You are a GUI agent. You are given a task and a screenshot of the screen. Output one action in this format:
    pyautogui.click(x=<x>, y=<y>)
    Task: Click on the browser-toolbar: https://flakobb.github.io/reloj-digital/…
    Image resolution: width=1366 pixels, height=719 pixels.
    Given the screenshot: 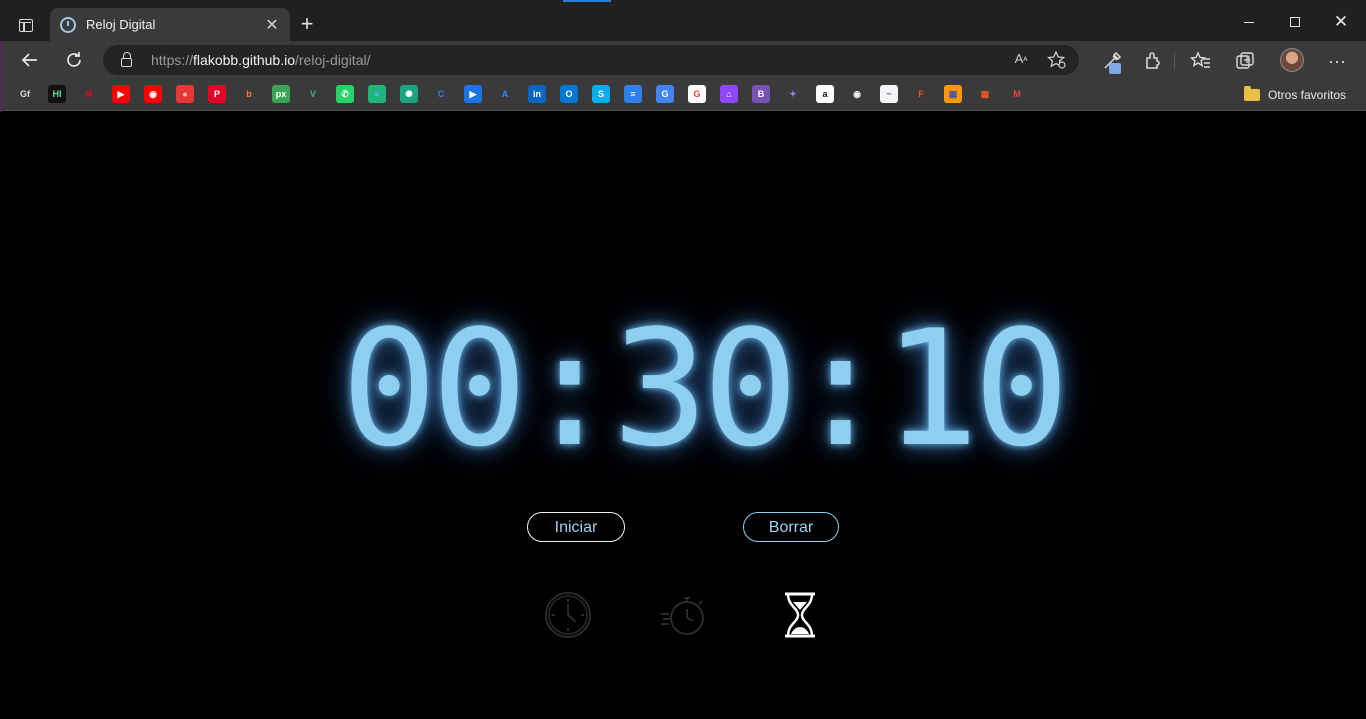 What is the action you would take?
    pyautogui.click(x=683, y=60)
    